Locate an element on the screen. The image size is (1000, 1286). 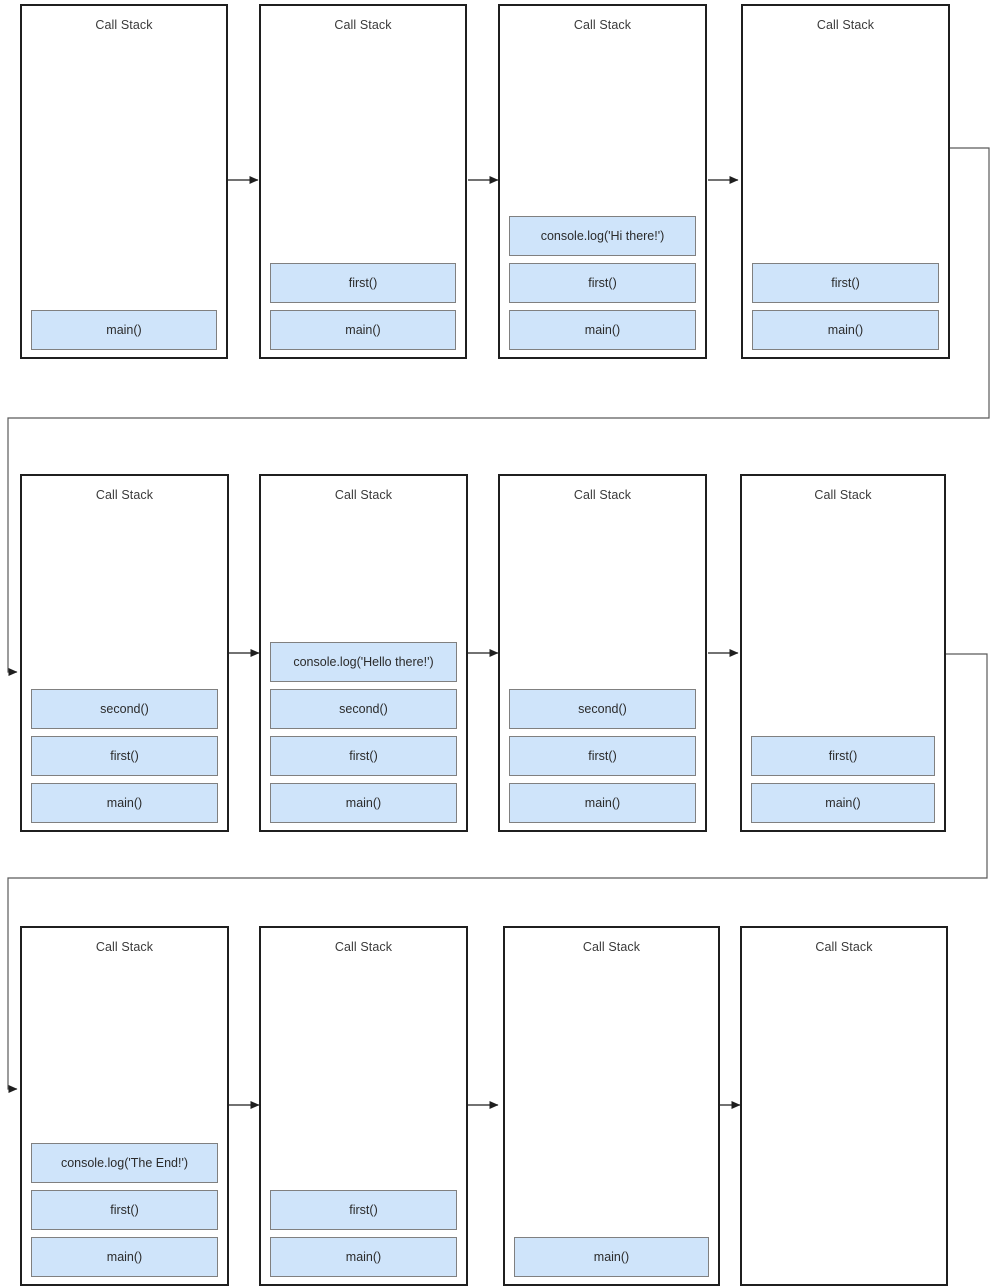
call-stack-panel-r1p4: Call Stack first() main() is located at coordinates (845, 181).